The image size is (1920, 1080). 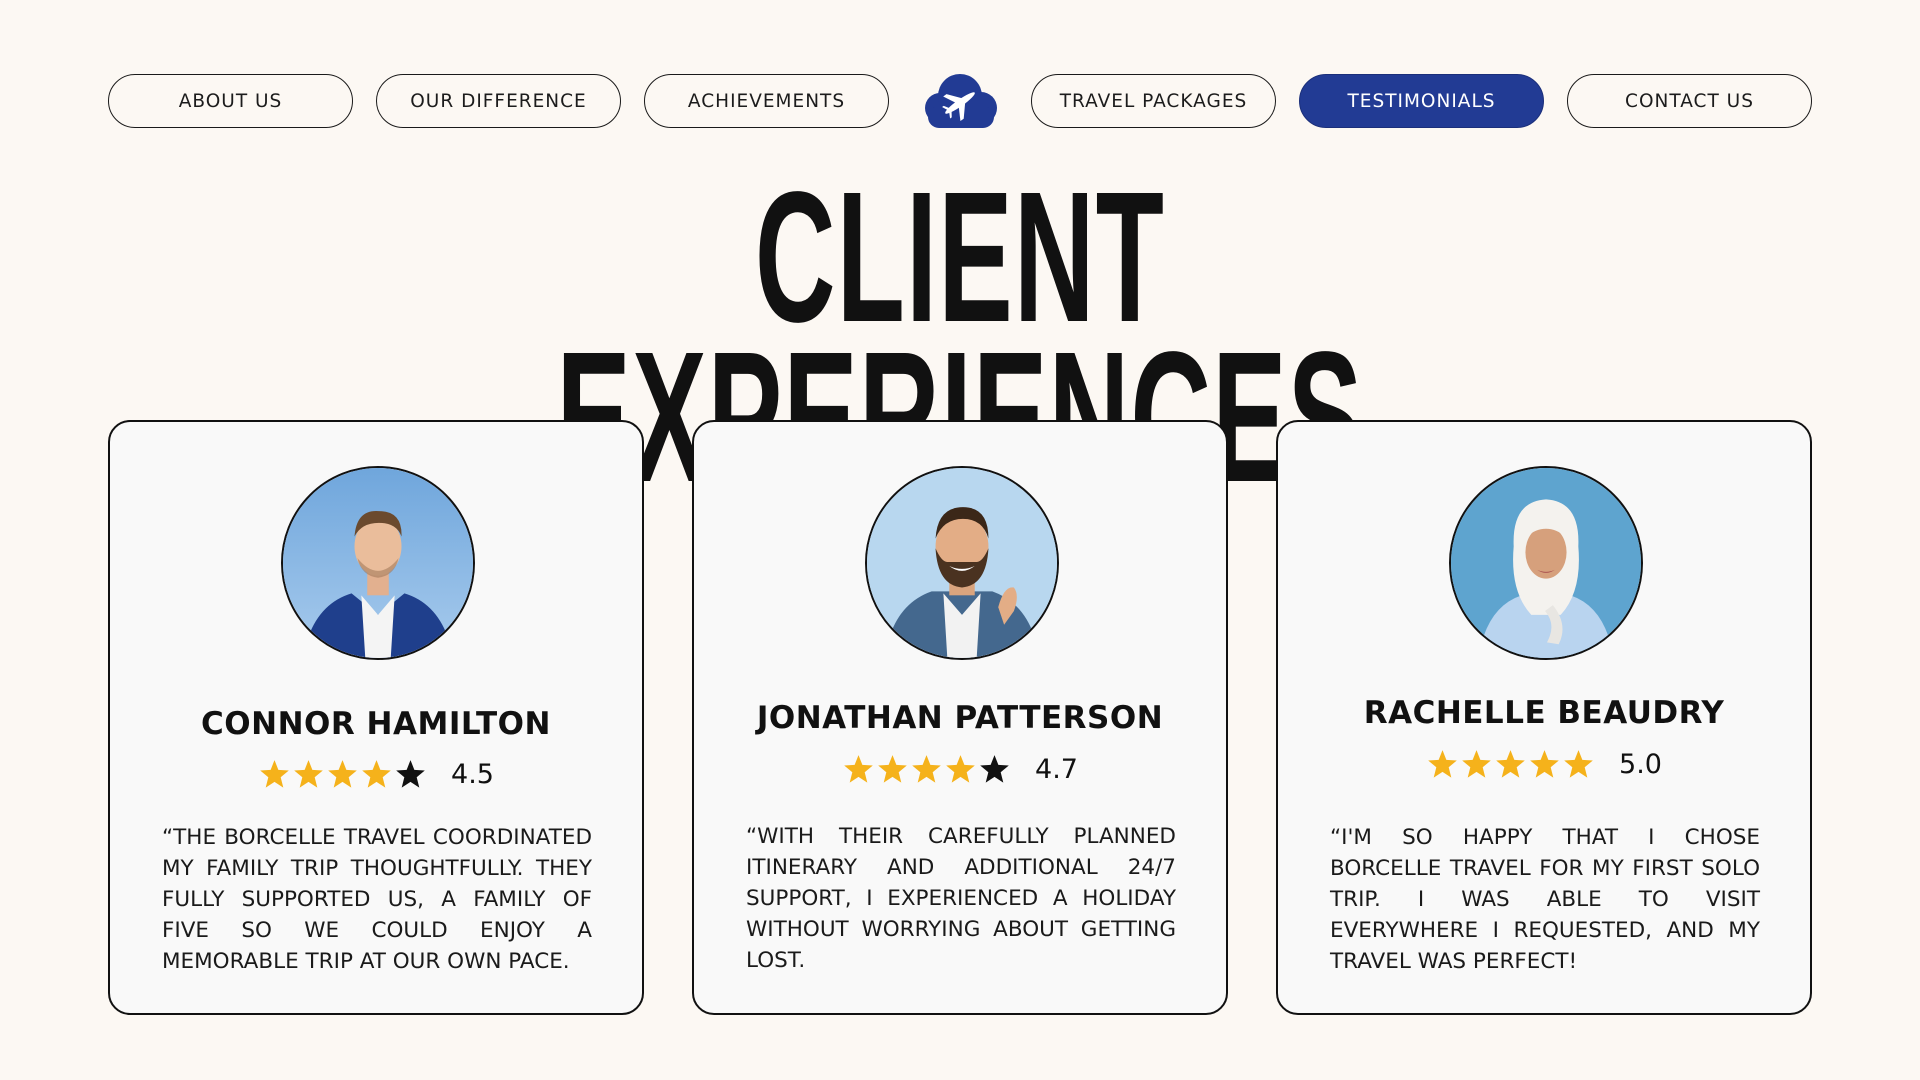 I want to click on rating-score: 4.5, so click(x=472, y=774).